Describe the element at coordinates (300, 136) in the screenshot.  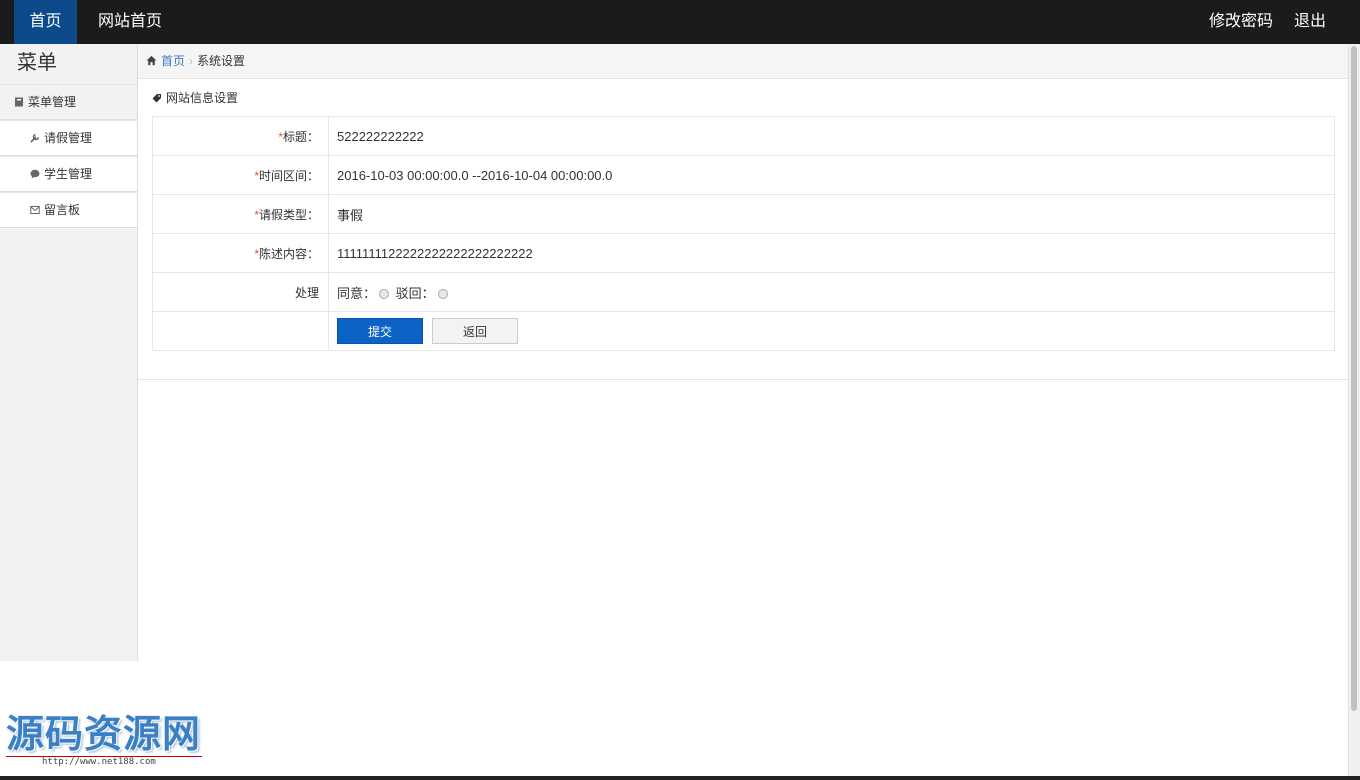
I see `form-label-text: 标题：` at that location.